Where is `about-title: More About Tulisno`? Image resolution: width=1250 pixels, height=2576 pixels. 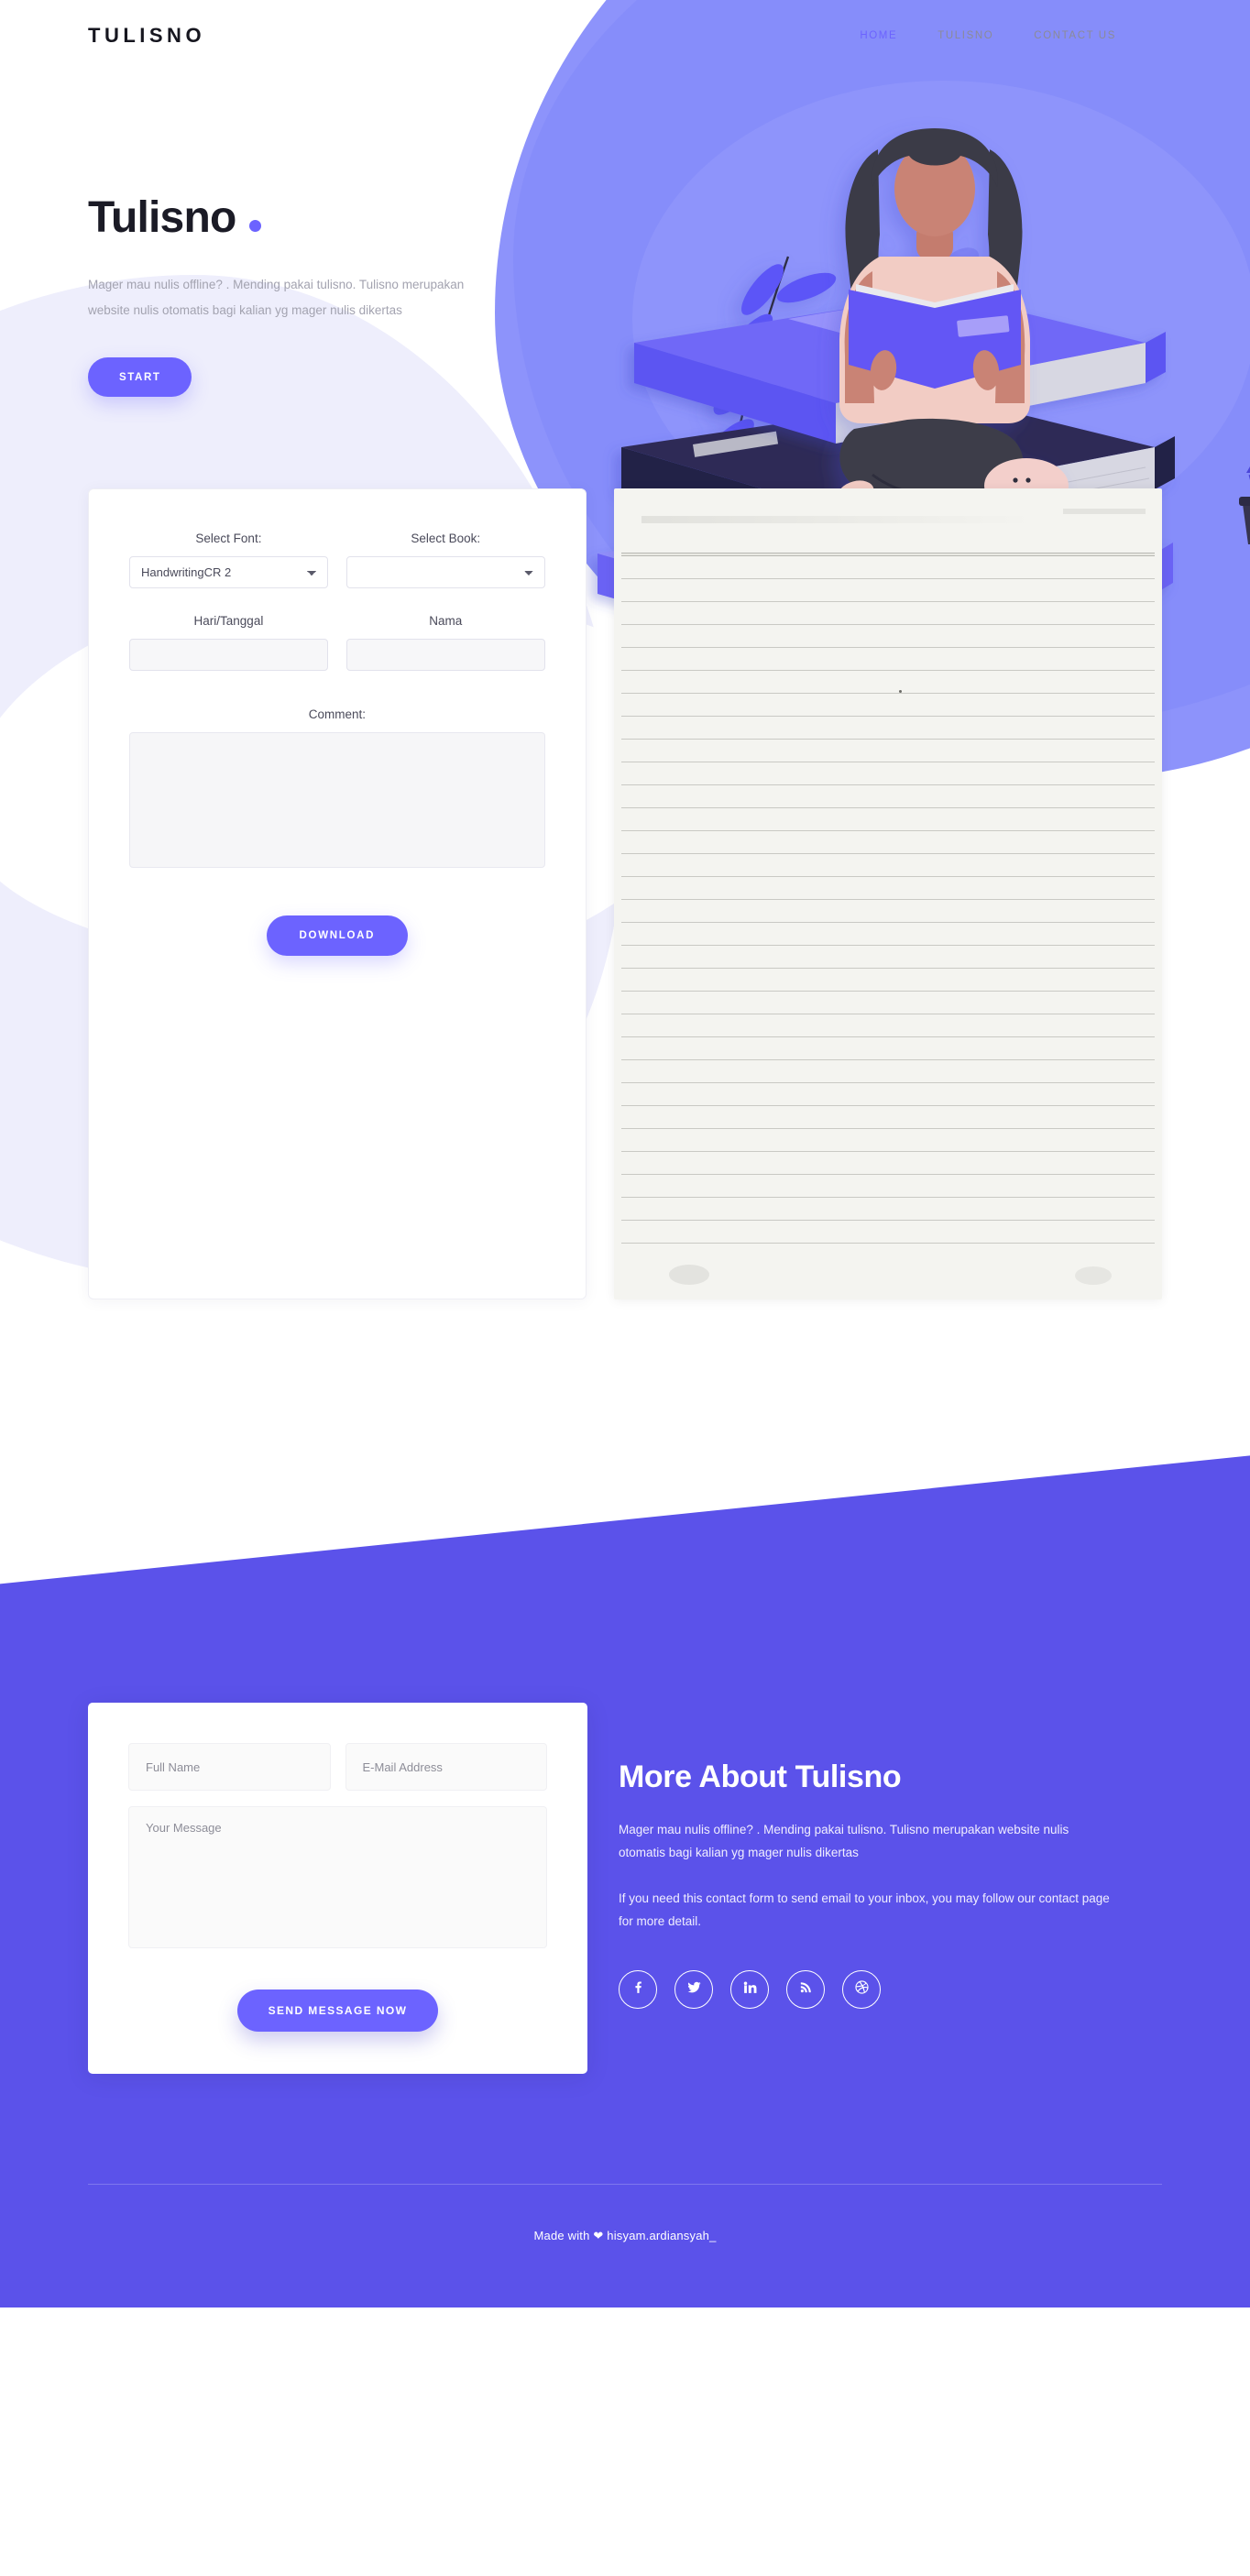
about-title: More About Tulisno is located at coordinates (760, 1777).